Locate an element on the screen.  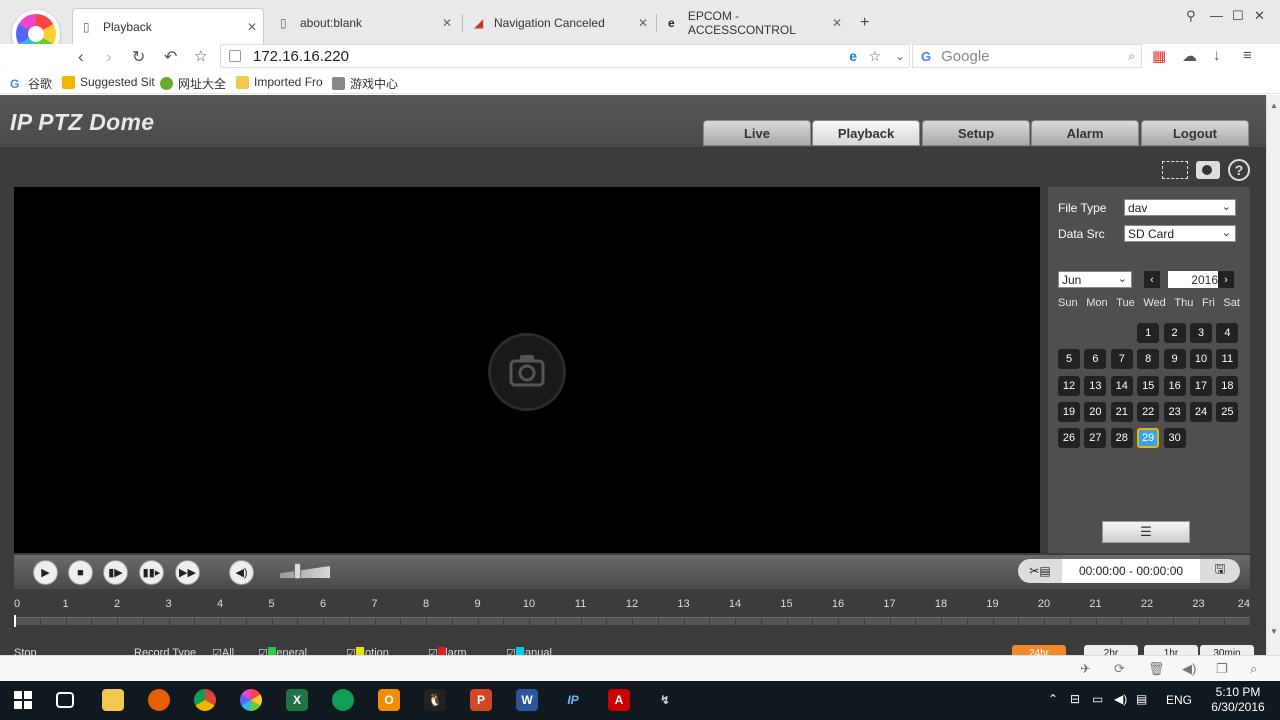
play-icon: ▶ is located at coordinates (45, 572).